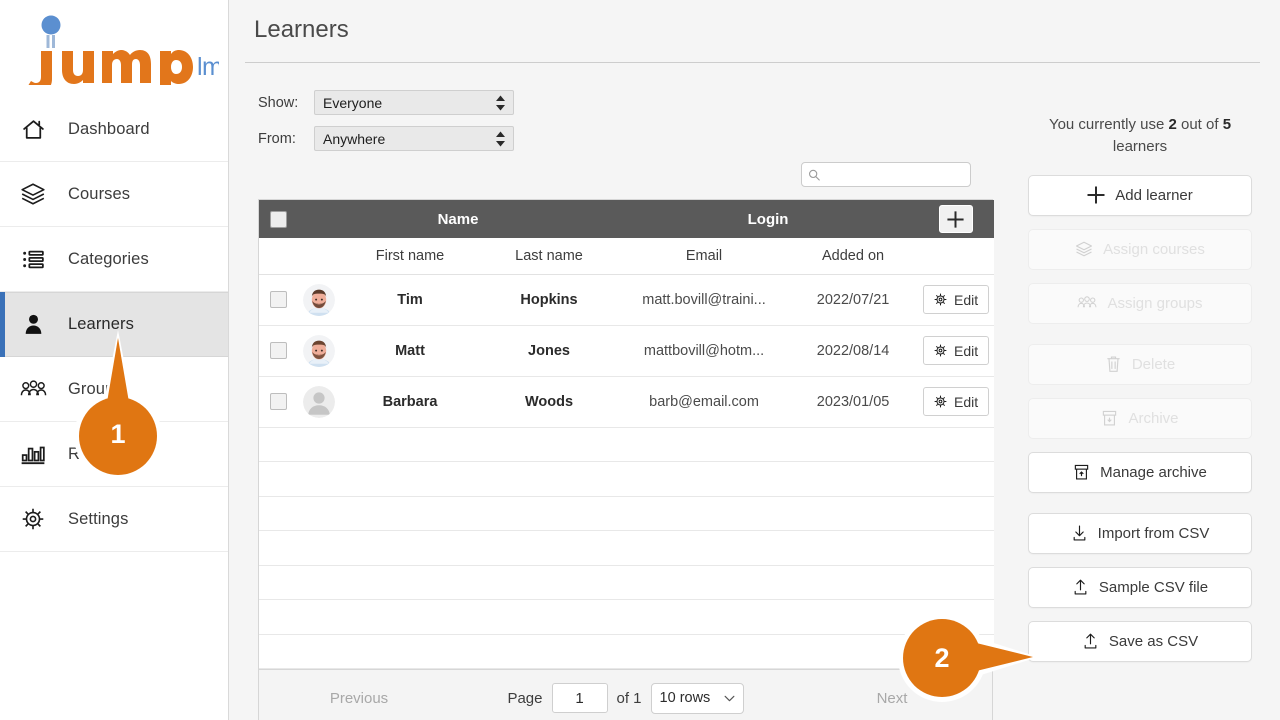 Image resolution: width=1280 pixels, height=720 pixels. What do you see at coordinates (1155, 303) in the screenshot?
I see `button-label: Assign groups` at bounding box center [1155, 303].